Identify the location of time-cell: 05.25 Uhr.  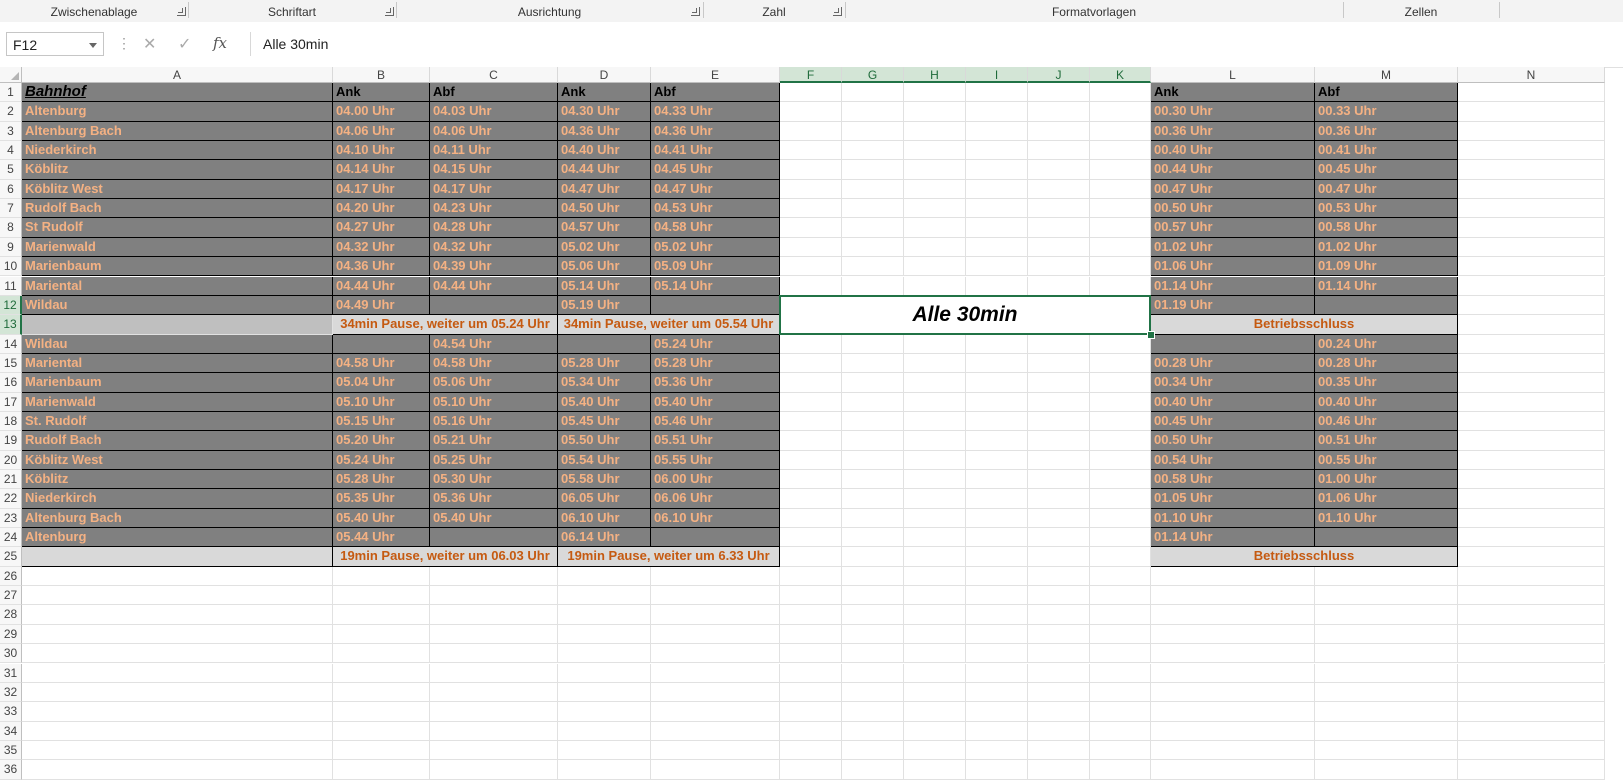
(494, 460).